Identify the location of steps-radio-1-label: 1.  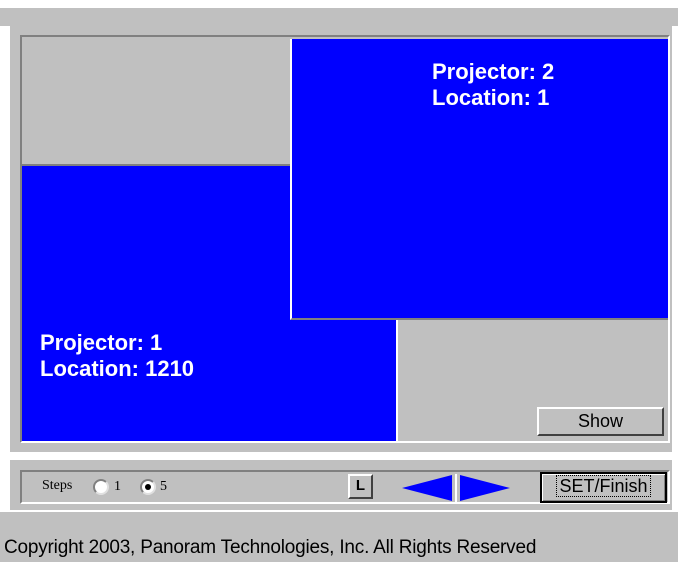
(117, 486).